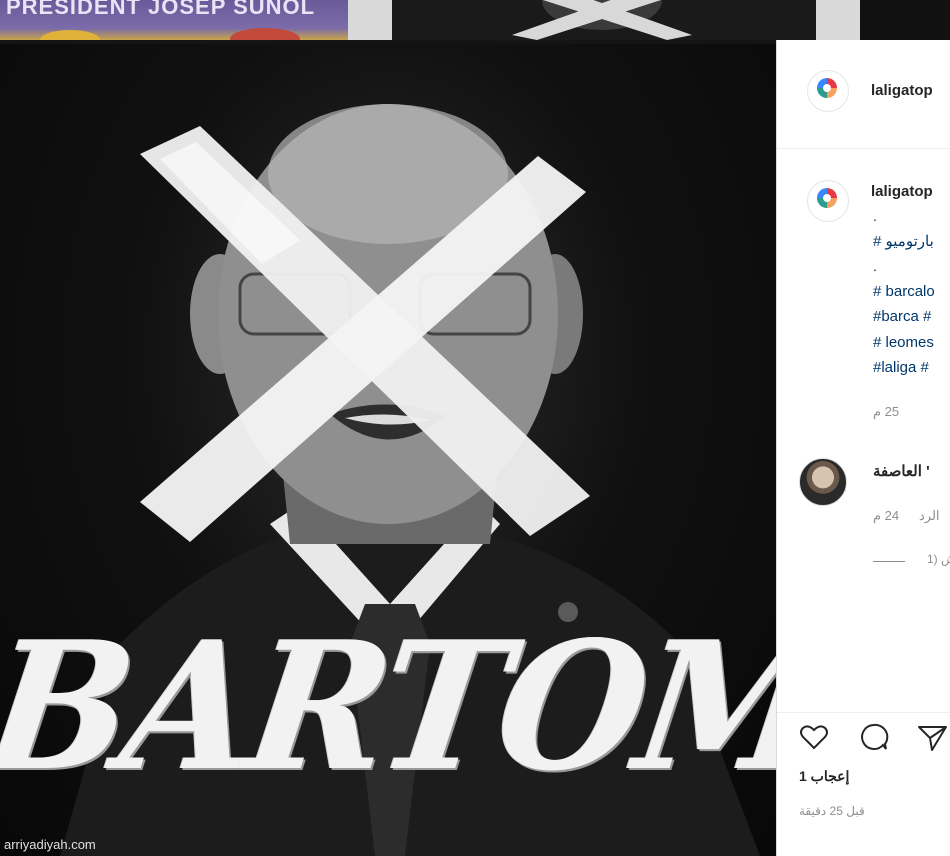  What do you see at coordinates (929, 516) in the screenshot?
I see `reply-button: الرد` at bounding box center [929, 516].